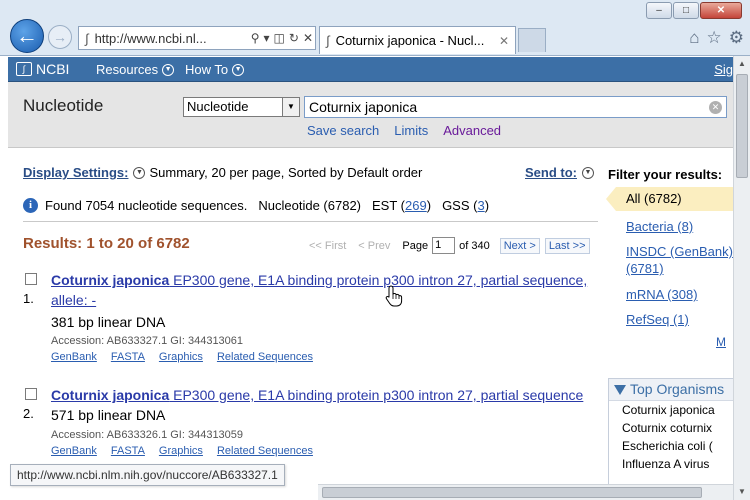  Describe the element at coordinates (669, 199) in the screenshot. I see `filter-all: All (6782)` at that location.